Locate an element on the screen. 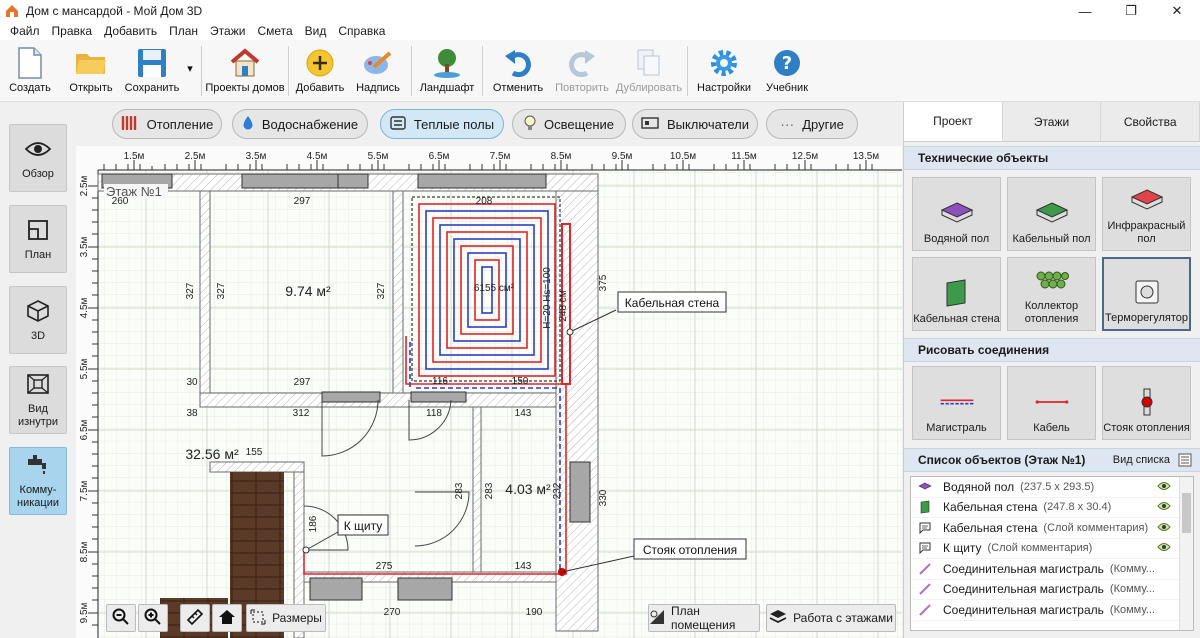  room-plan-label: План помещения is located at coordinates (703, 618).